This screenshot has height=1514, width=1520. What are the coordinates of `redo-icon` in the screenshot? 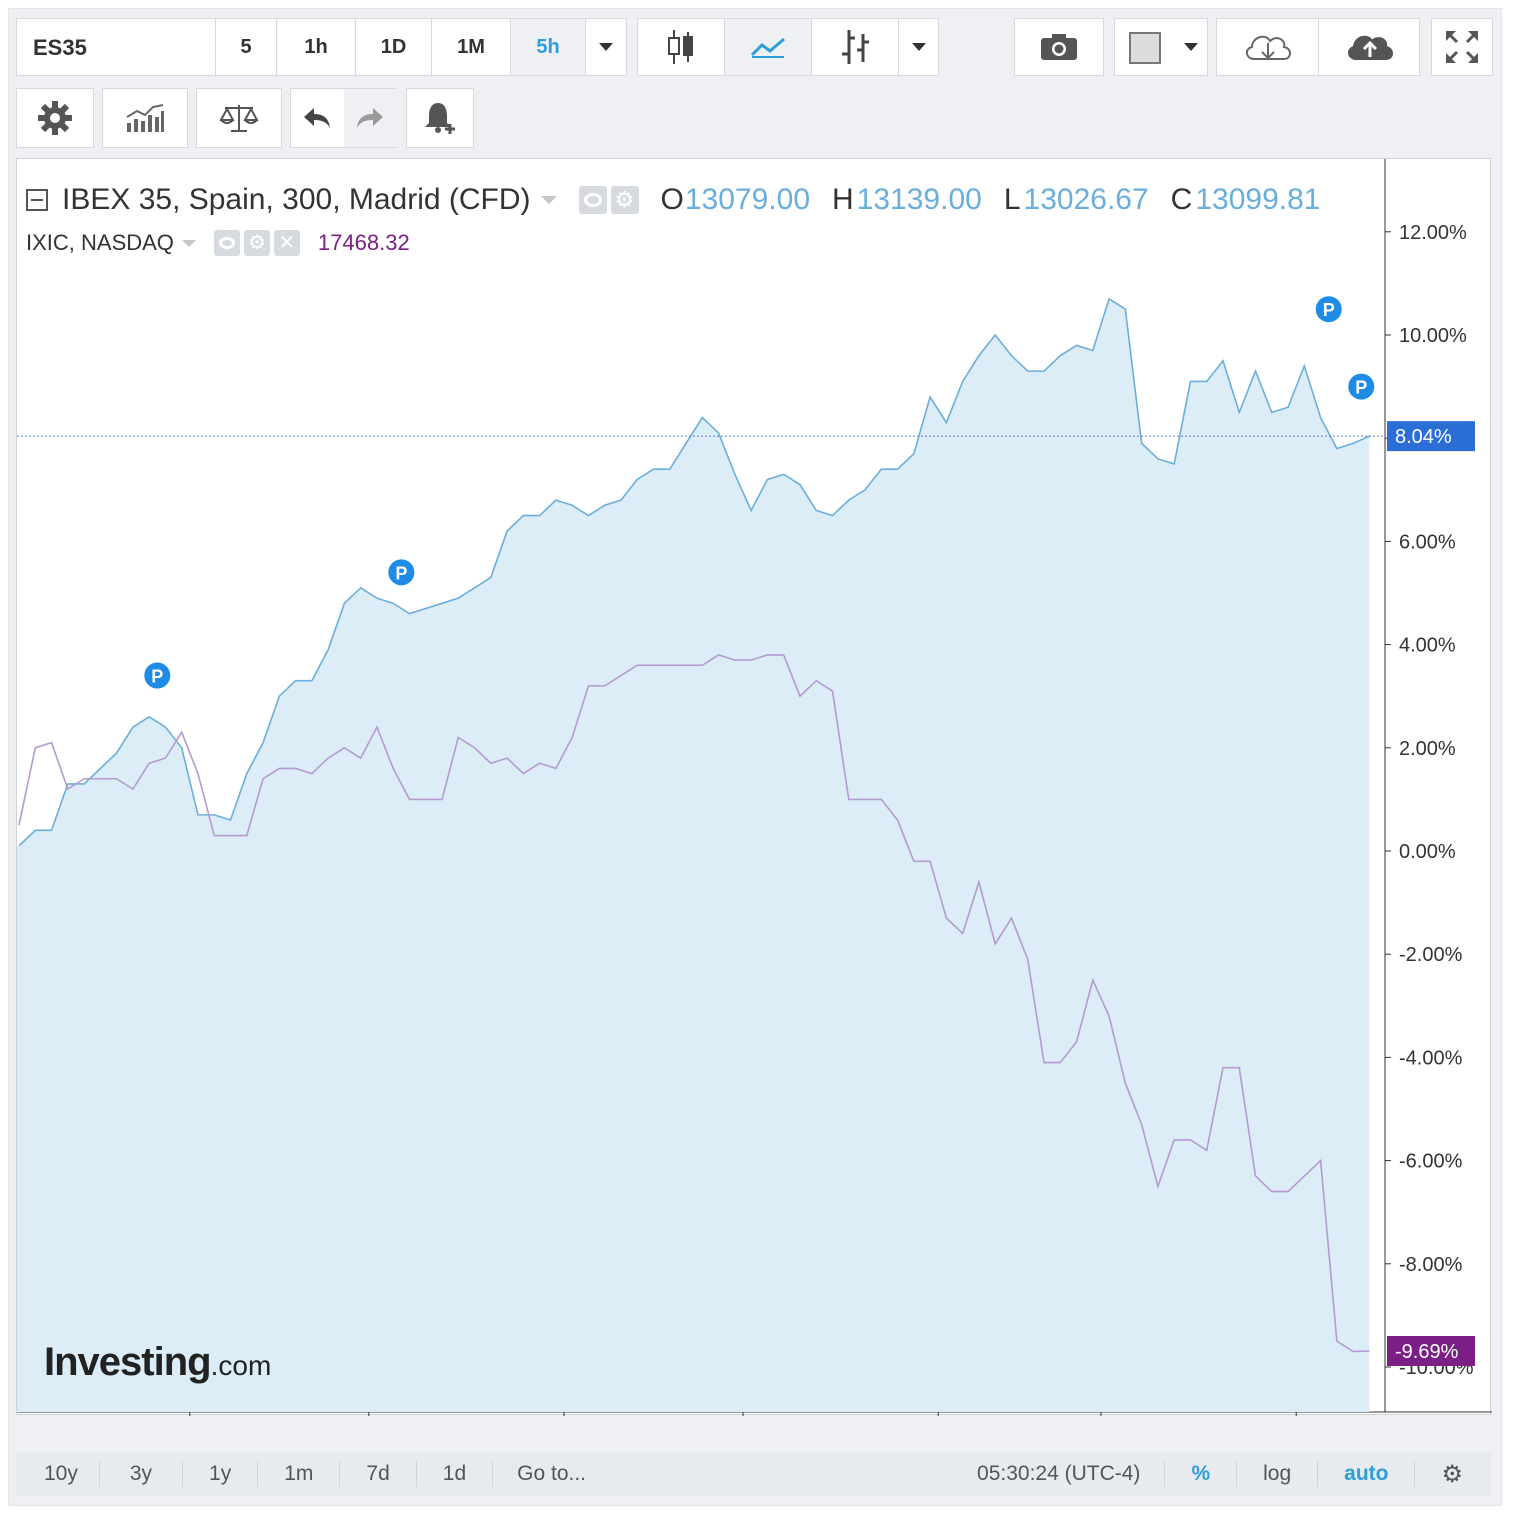 It's located at (370, 118).